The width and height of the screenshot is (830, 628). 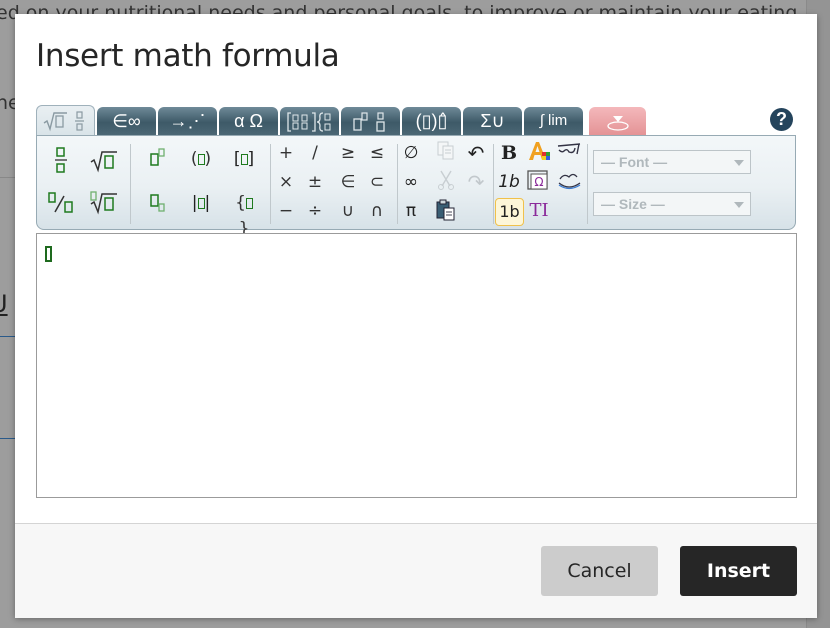 I want to click on rtl-text-button, so click(x=569, y=153).